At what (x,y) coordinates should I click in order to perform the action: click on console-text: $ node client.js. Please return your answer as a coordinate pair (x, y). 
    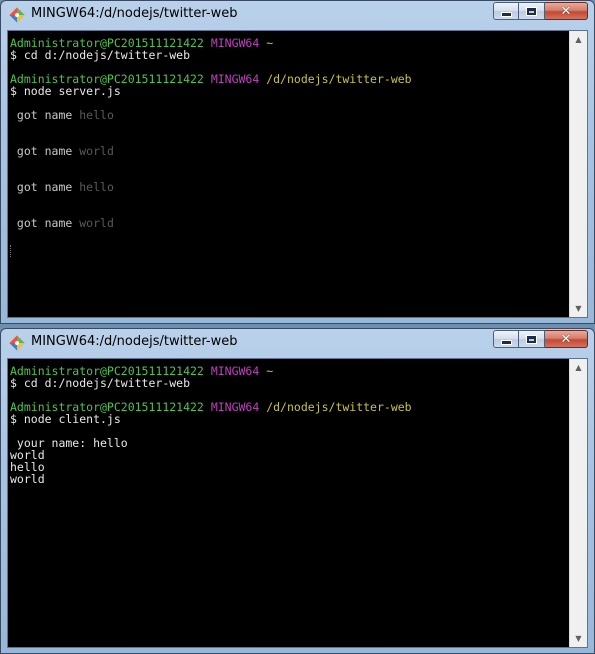
    Looking at the image, I should click on (65, 419).